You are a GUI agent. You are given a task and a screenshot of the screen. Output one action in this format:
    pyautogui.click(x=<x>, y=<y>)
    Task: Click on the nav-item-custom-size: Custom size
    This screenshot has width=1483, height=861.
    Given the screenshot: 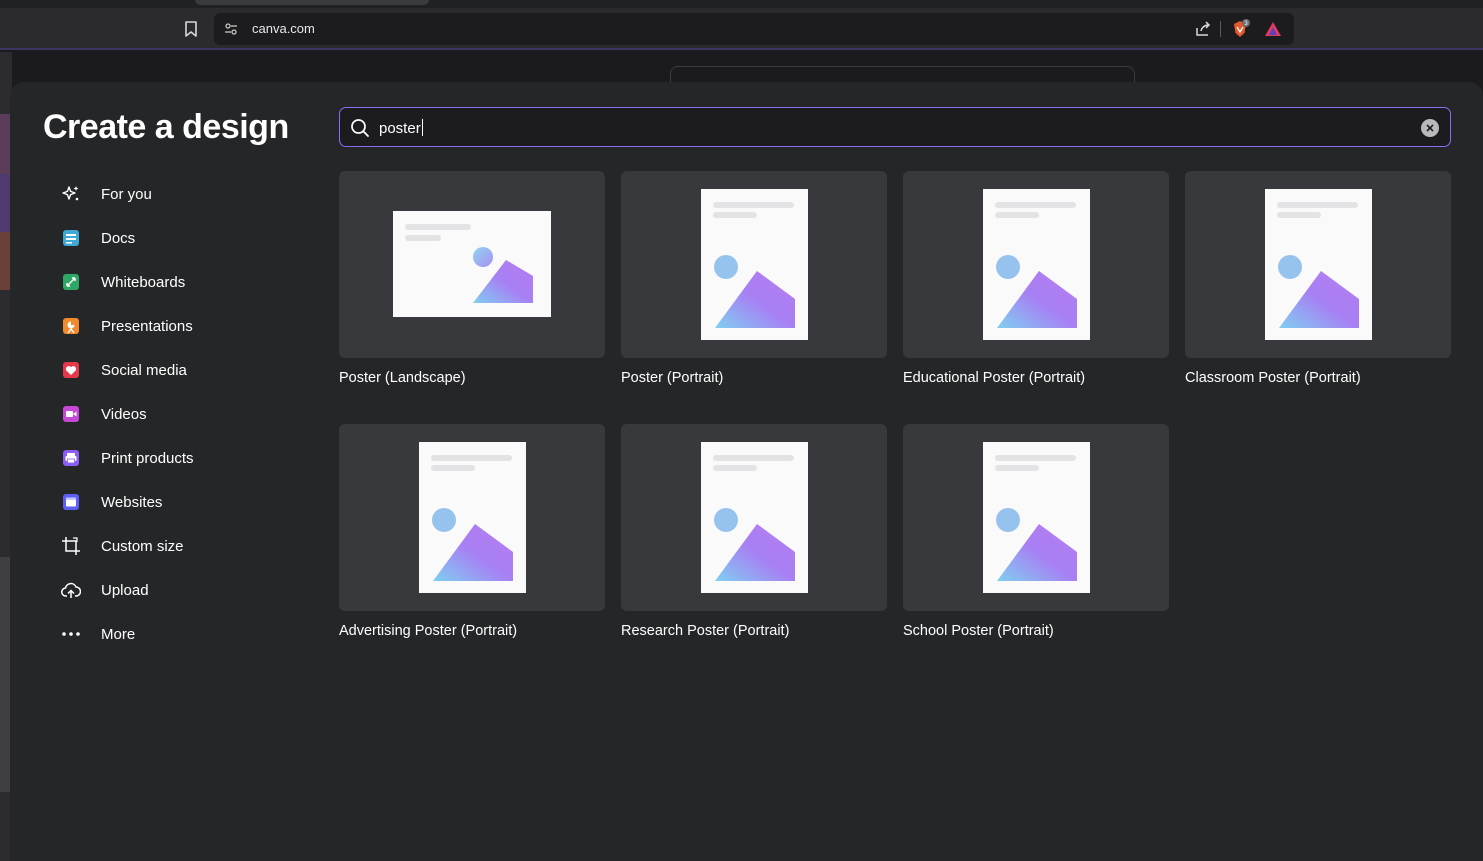 What is the action you would take?
    pyautogui.click(x=180, y=546)
    